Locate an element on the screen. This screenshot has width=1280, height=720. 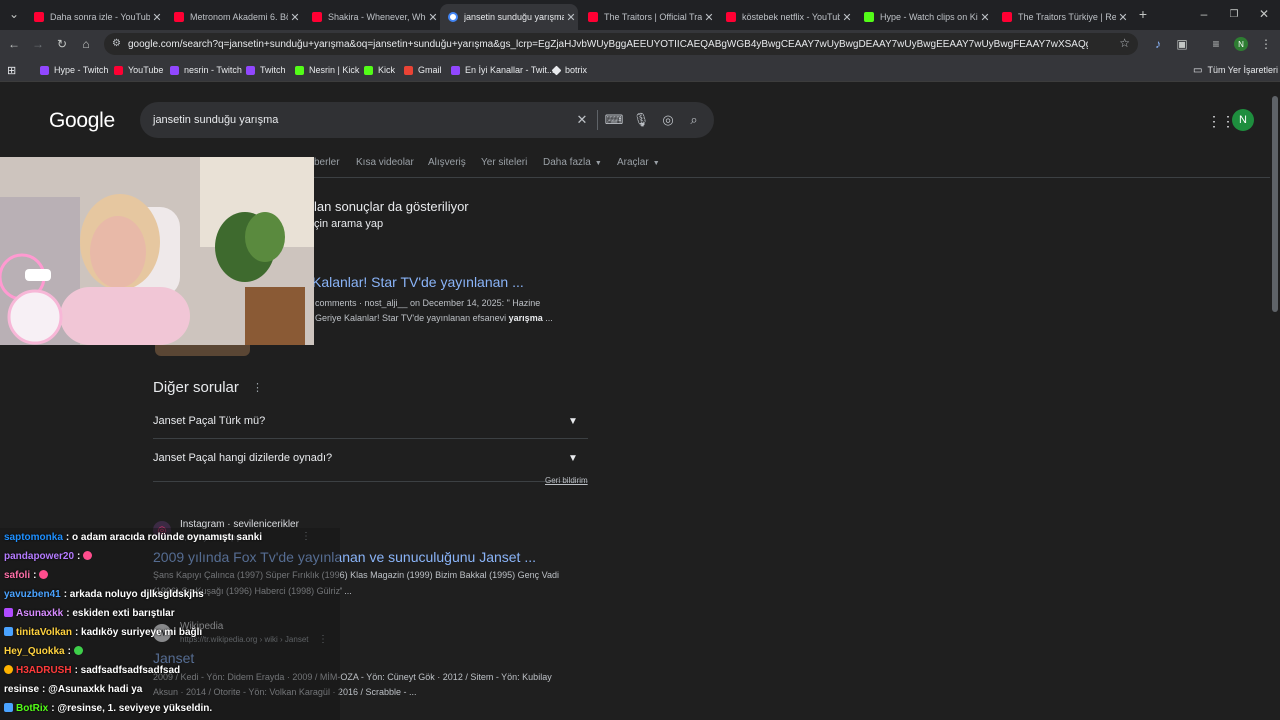
all-bookmarks-button: ▭ Tüm Yer İşaretleri is located at coordinates (1235, 70).